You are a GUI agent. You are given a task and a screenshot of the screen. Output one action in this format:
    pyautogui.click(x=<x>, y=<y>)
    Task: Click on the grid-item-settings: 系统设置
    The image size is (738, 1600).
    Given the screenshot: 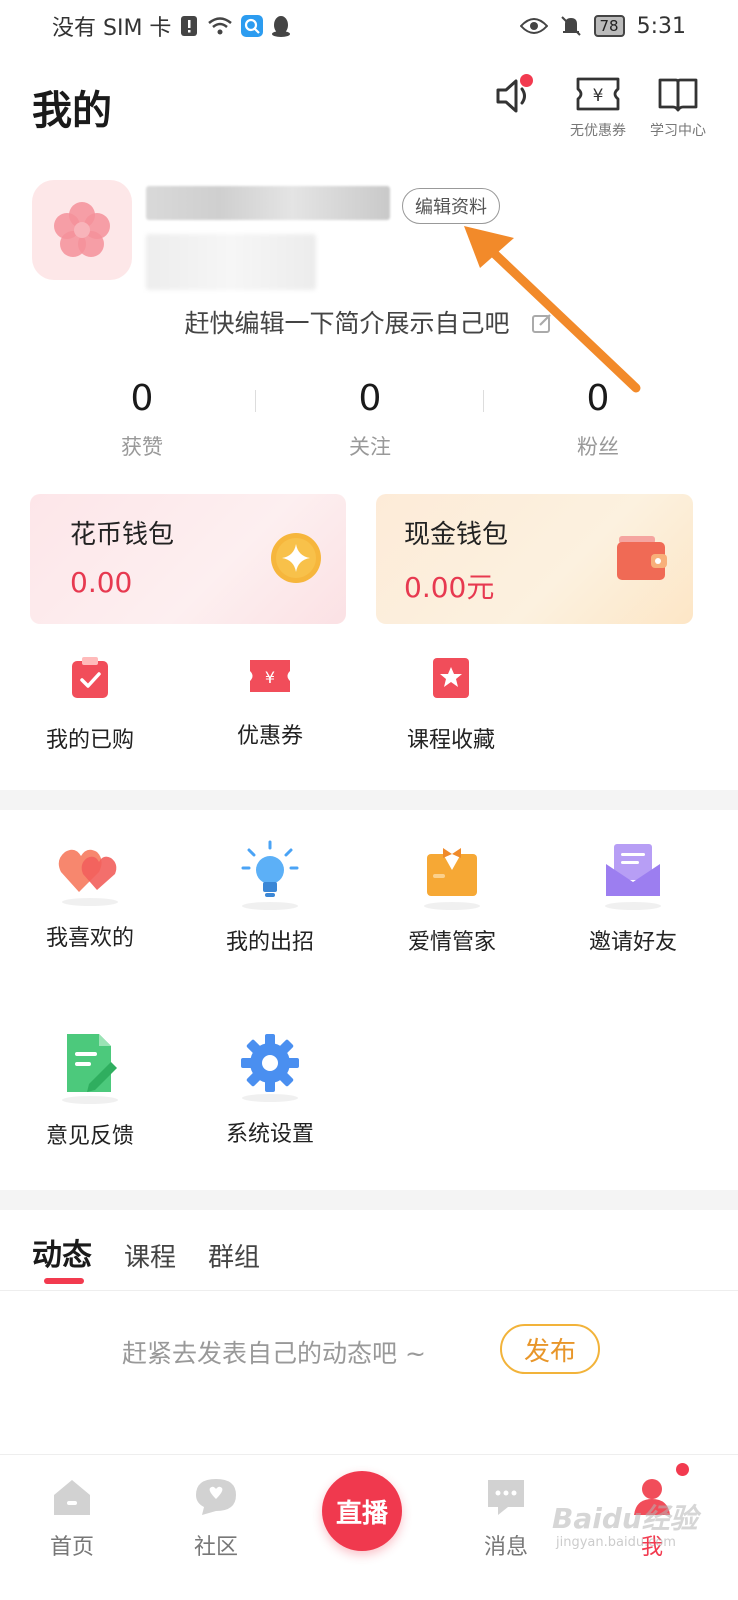 What is the action you would take?
    pyautogui.click(x=270, y=1090)
    